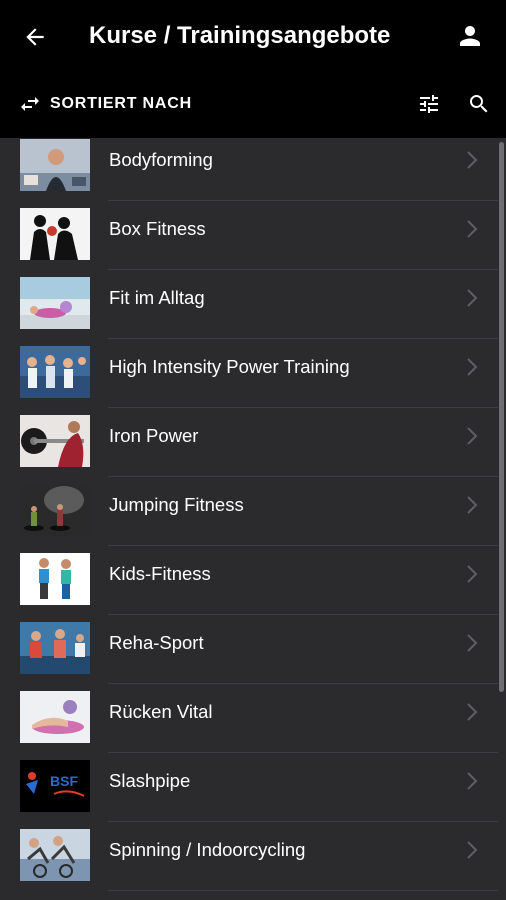  I want to click on page-title: Kurse / Trainingsangebote, so click(240, 35).